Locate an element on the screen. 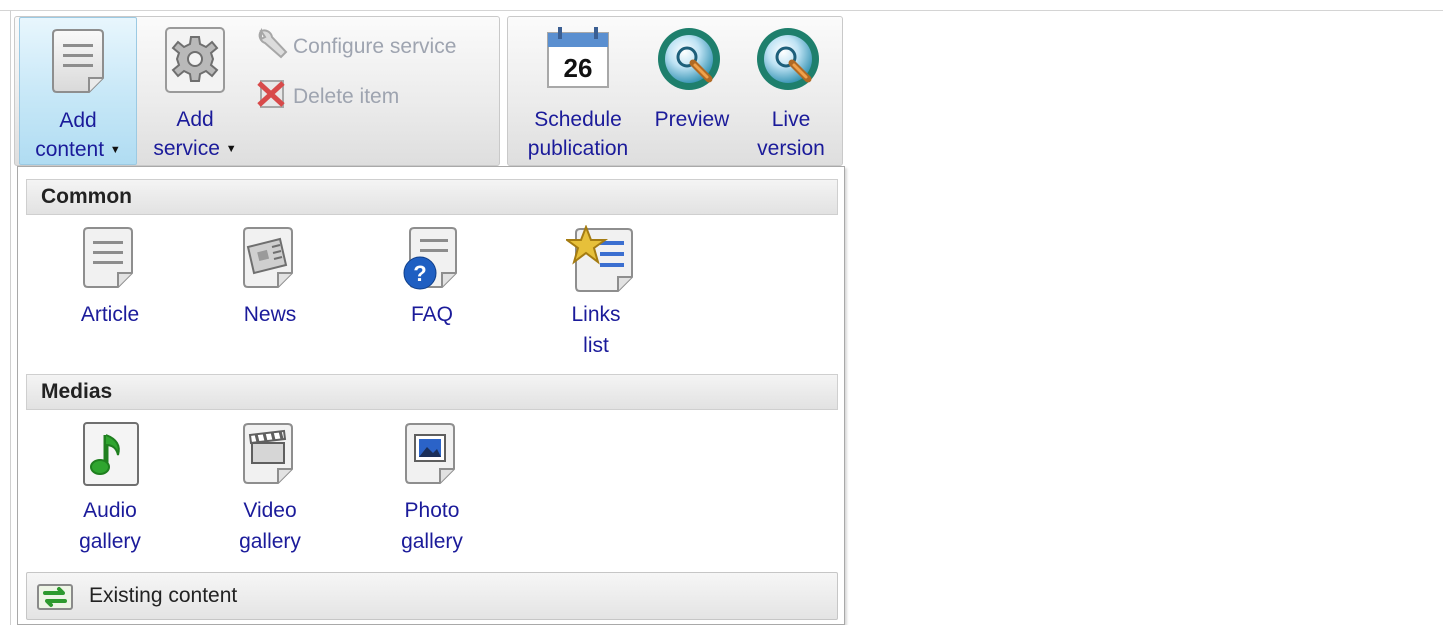  preview-button: Preview is located at coordinates (692, 91).